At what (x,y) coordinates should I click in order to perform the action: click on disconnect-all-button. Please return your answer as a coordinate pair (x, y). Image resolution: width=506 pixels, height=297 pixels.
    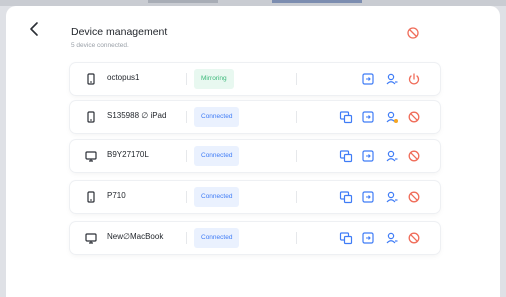
    Looking at the image, I should click on (413, 33).